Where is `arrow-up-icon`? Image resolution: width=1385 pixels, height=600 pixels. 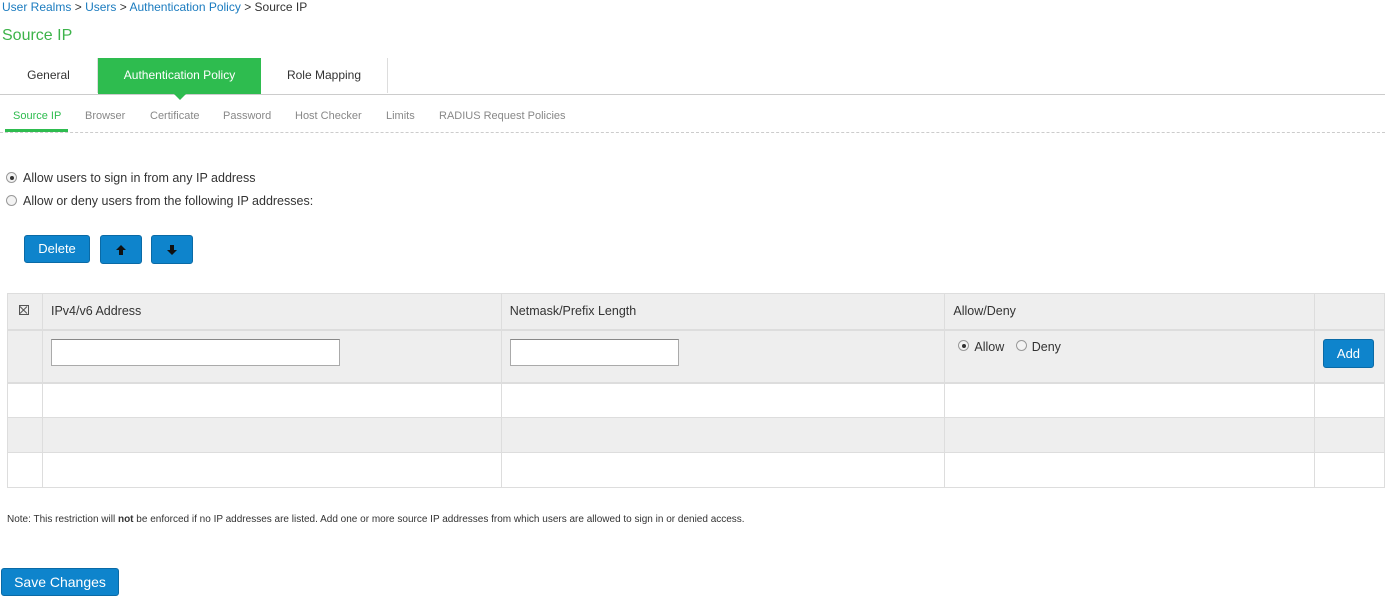 arrow-up-icon is located at coordinates (121, 250).